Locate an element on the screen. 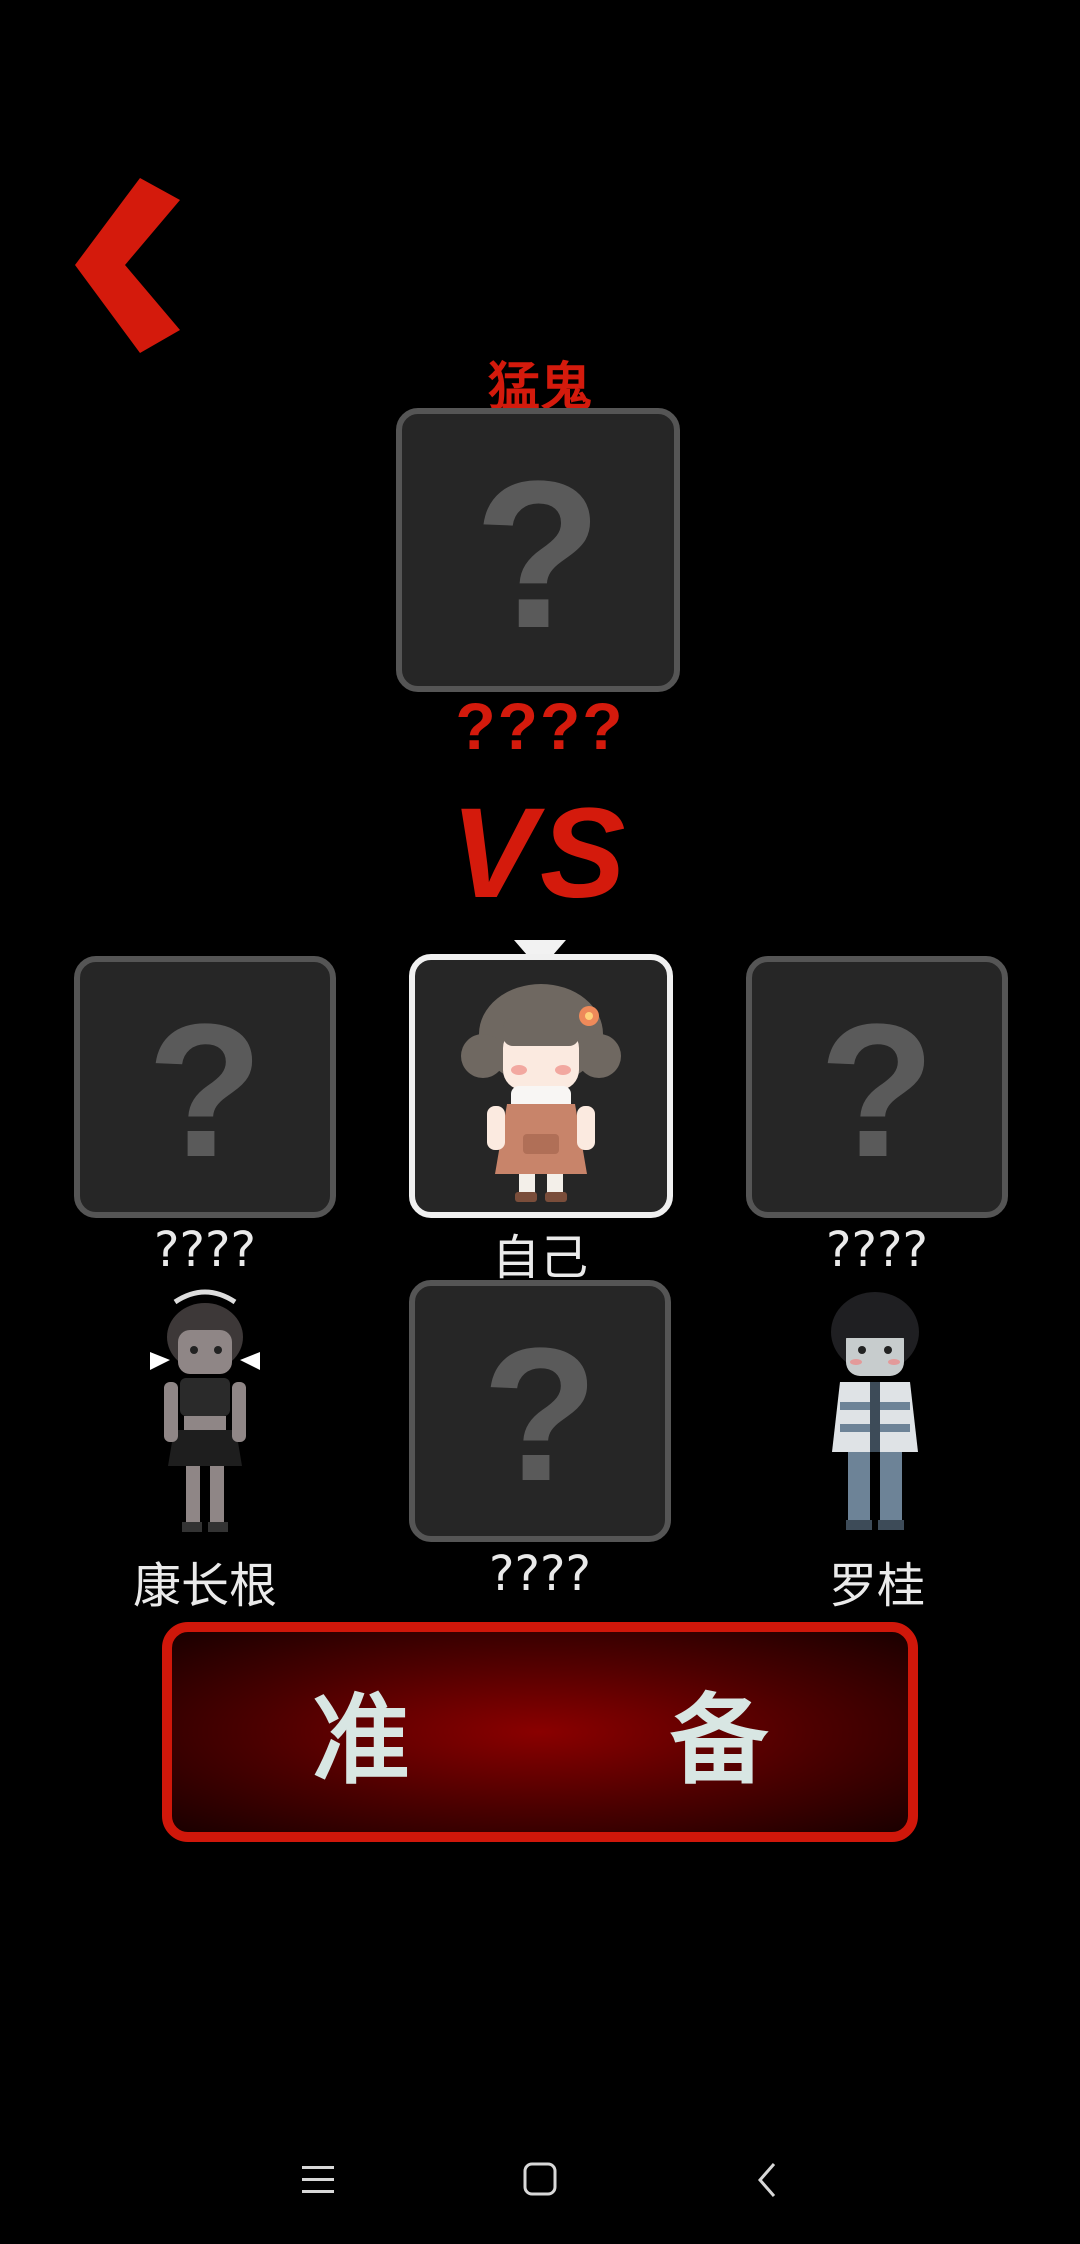  player-slot-self is located at coordinates (541, 1086).